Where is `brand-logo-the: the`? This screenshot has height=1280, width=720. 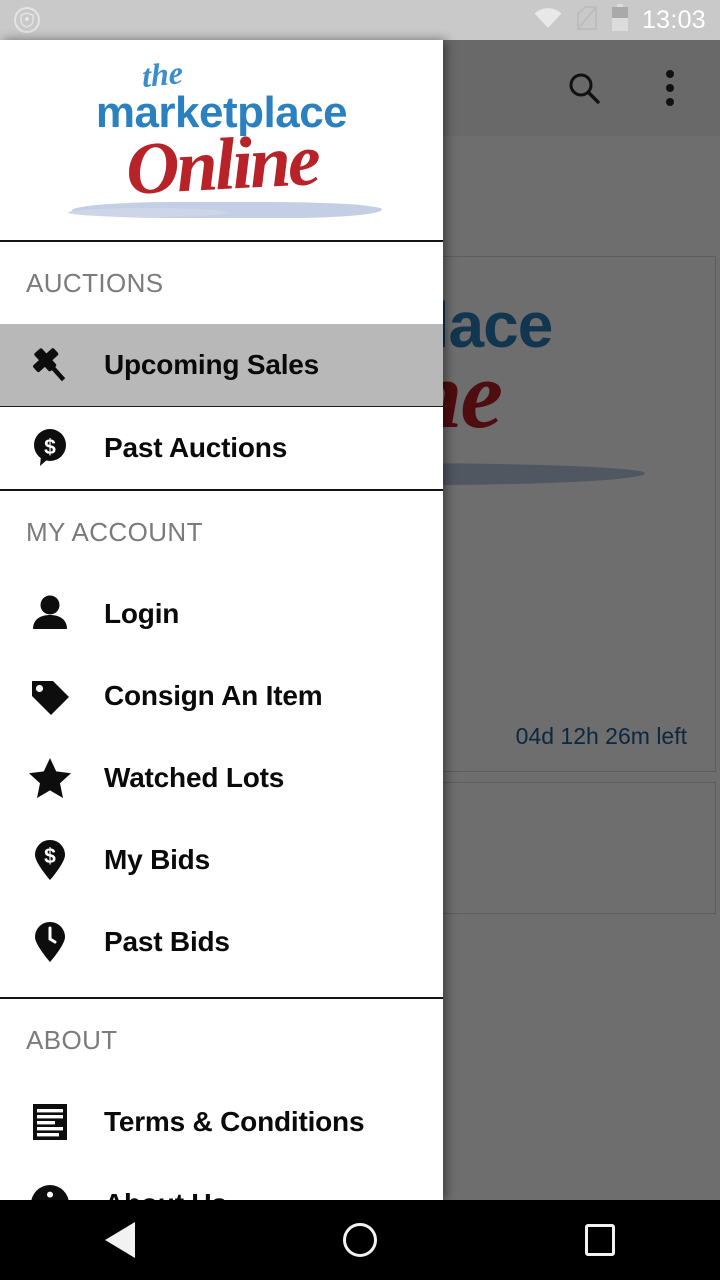
brand-logo-the: the is located at coordinates (162, 74).